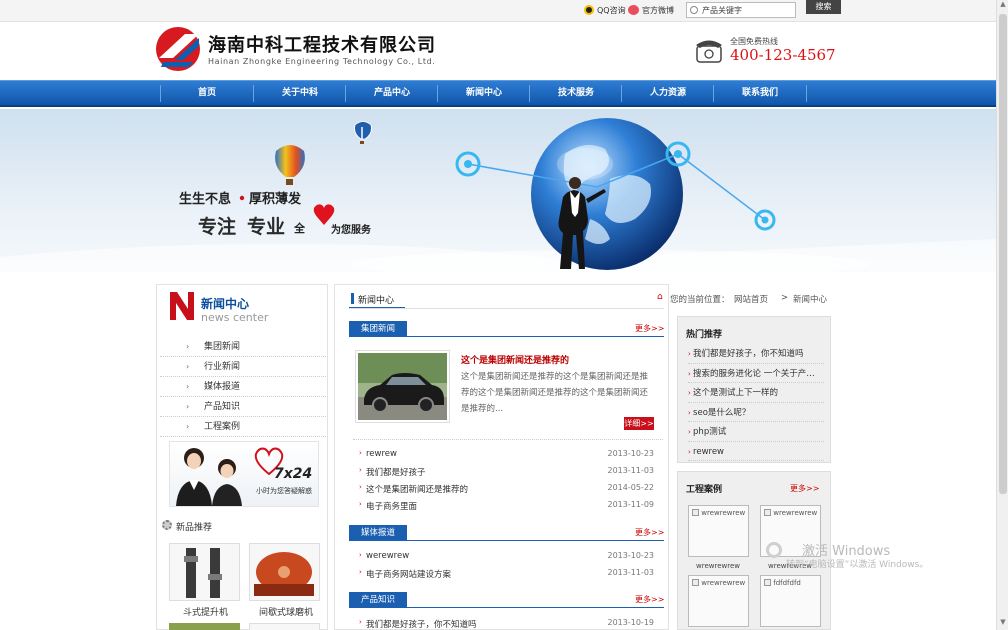  Describe the element at coordinates (649, 599) in the screenshot. I see `more-link-product-knowledge: 更多>>` at that location.